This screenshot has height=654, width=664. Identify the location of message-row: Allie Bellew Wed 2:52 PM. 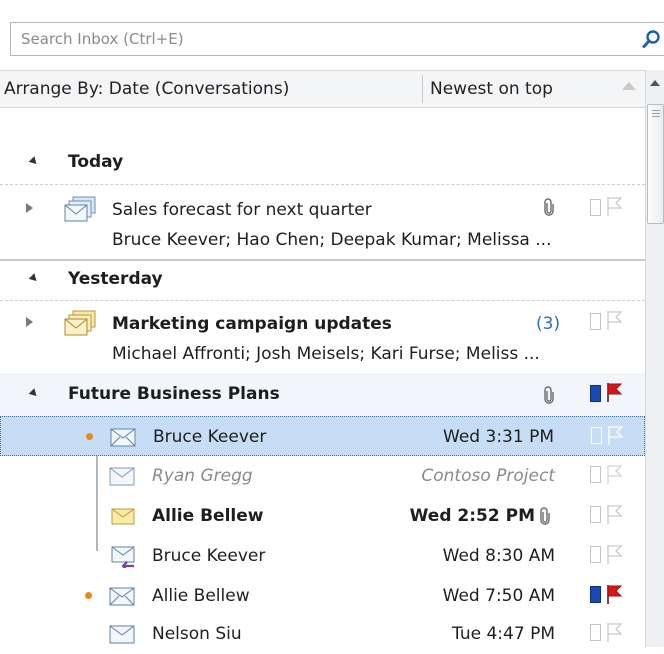
(322, 516).